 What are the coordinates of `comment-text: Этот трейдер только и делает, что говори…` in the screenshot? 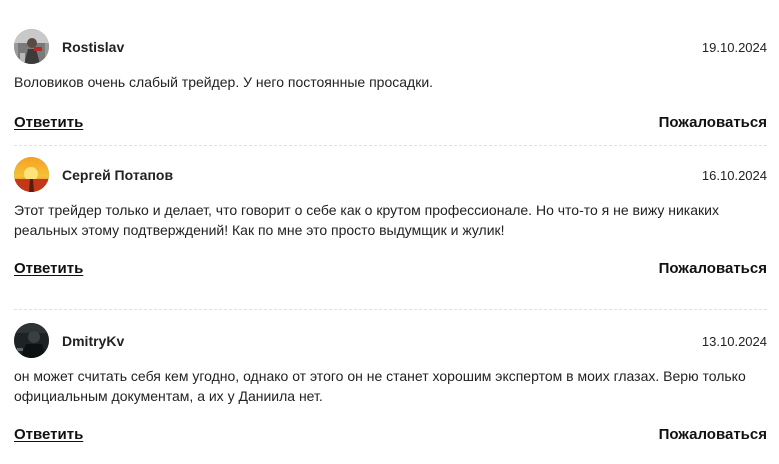 It's located at (366, 220).